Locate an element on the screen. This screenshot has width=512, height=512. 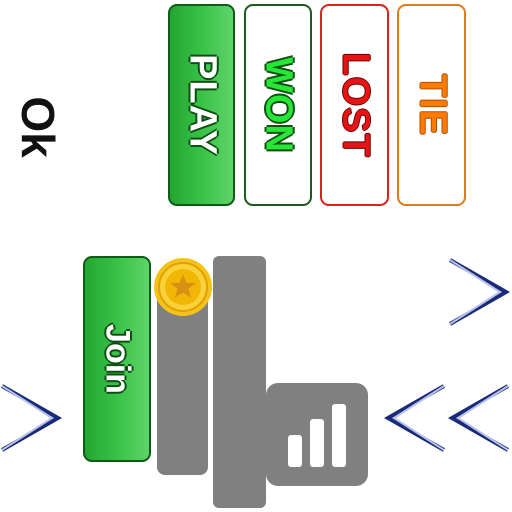
join-button-label: Join is located at coordinates (117, 359).